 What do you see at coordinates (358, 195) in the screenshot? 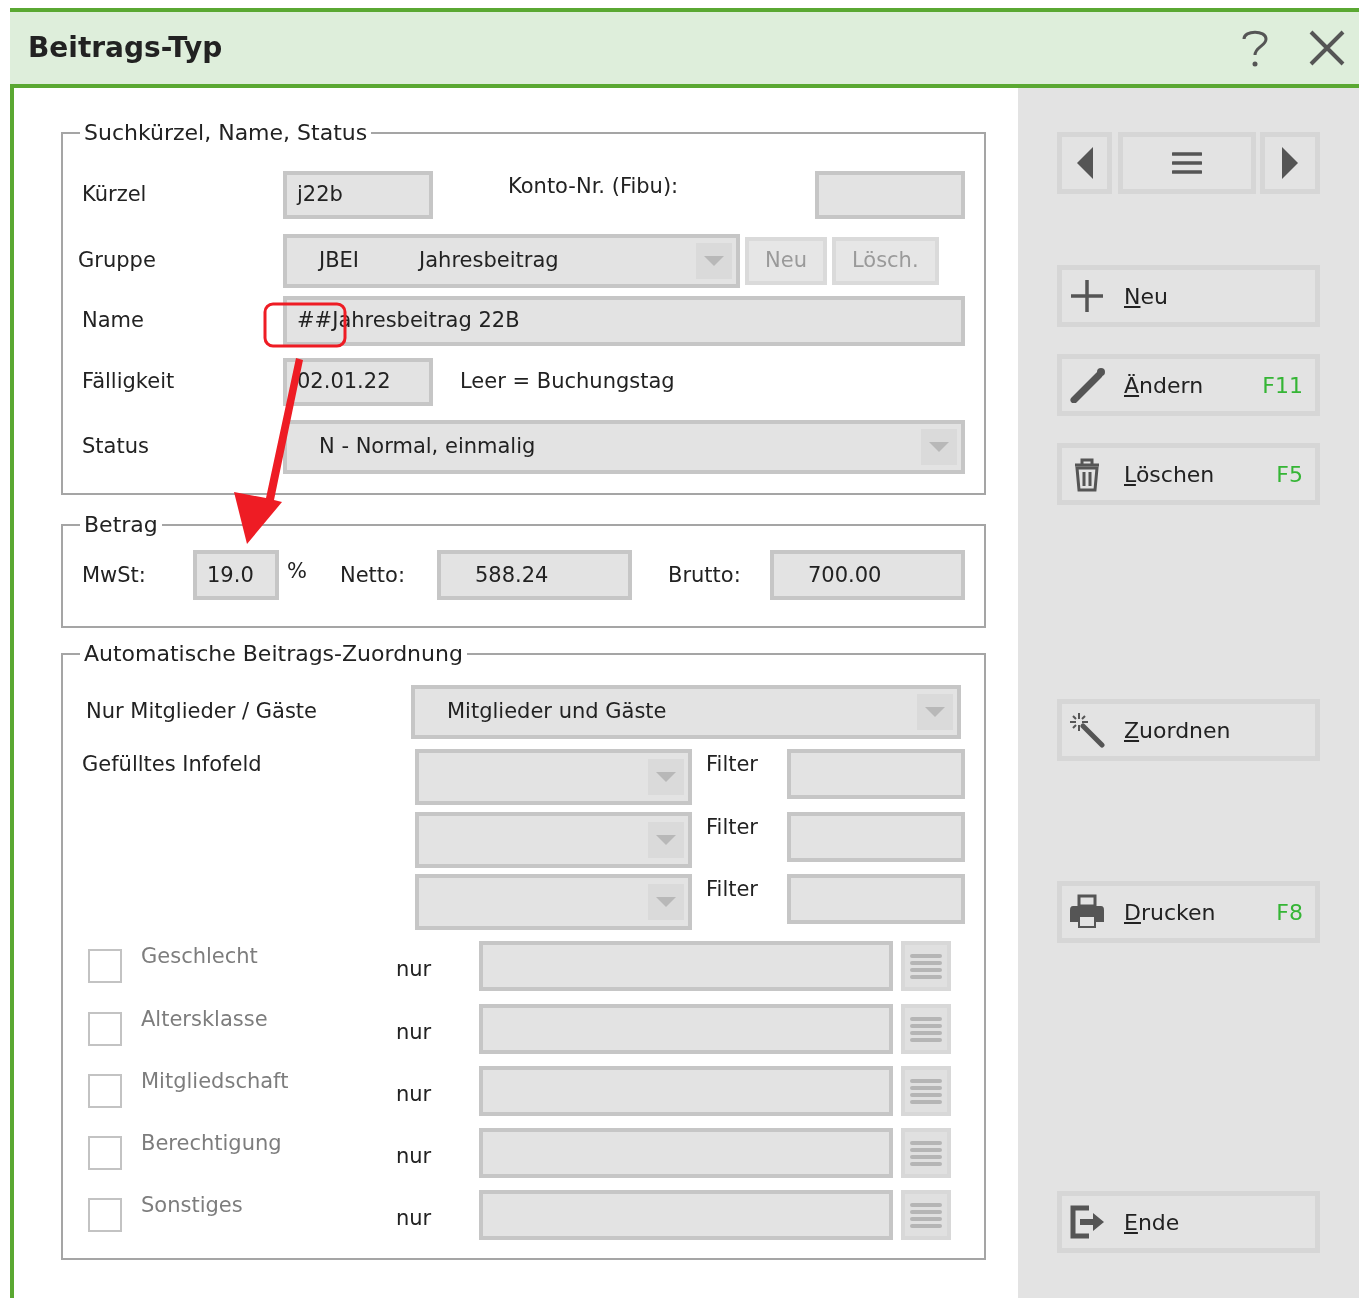
I see `input-field: j22b` at bounding box center [358, 195].